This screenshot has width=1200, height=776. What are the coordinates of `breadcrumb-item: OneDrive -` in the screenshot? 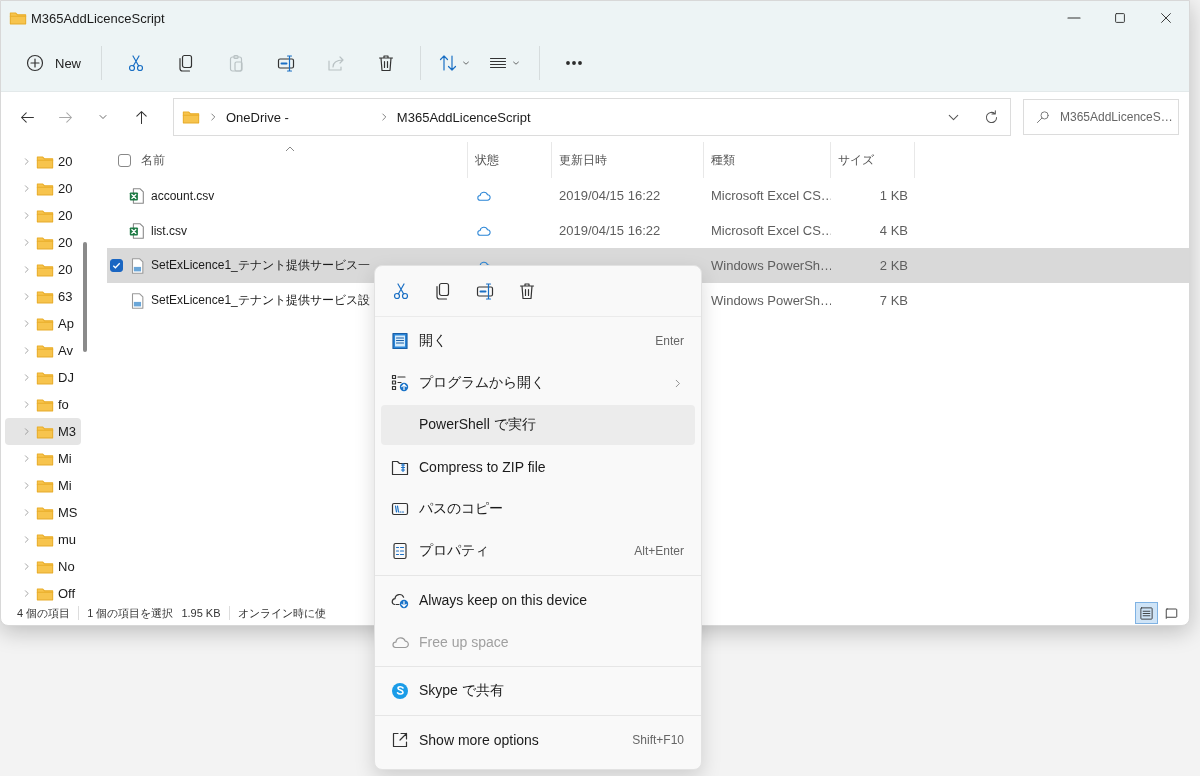 It's located at (257, 117).